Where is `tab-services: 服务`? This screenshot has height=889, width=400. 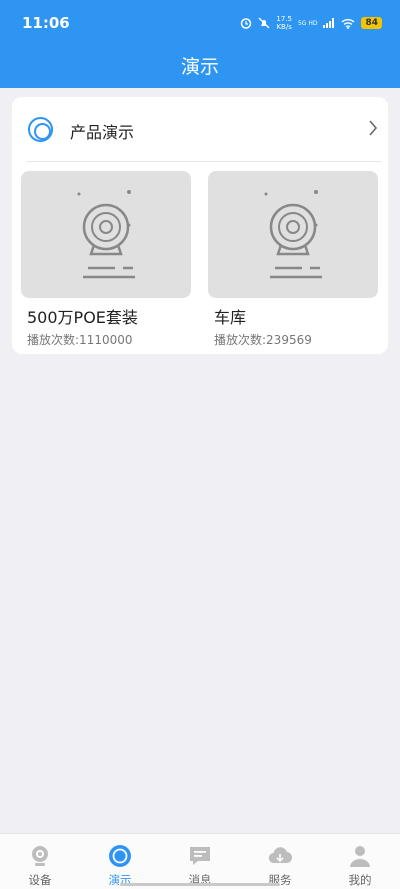
tab-services: 服务 is located at coordinates (280, 861).